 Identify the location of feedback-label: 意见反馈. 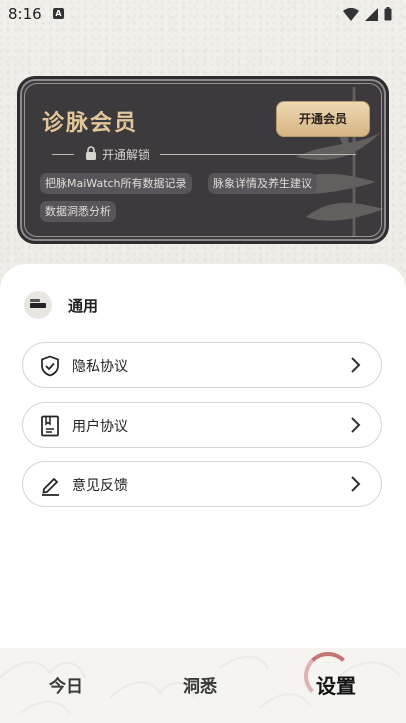
(100, 486).